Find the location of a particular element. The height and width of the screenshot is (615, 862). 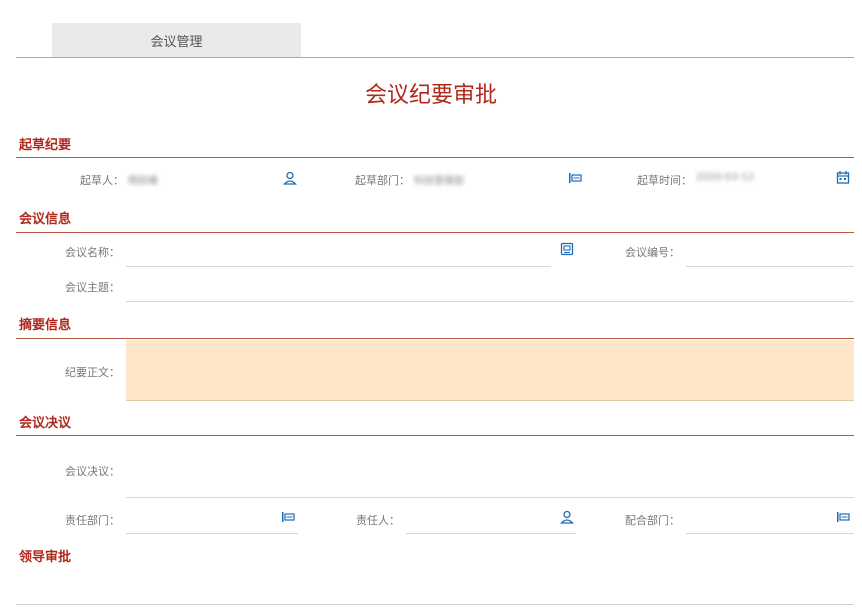

dept-value: 科技管理部 is located at coordinates (439, 181).